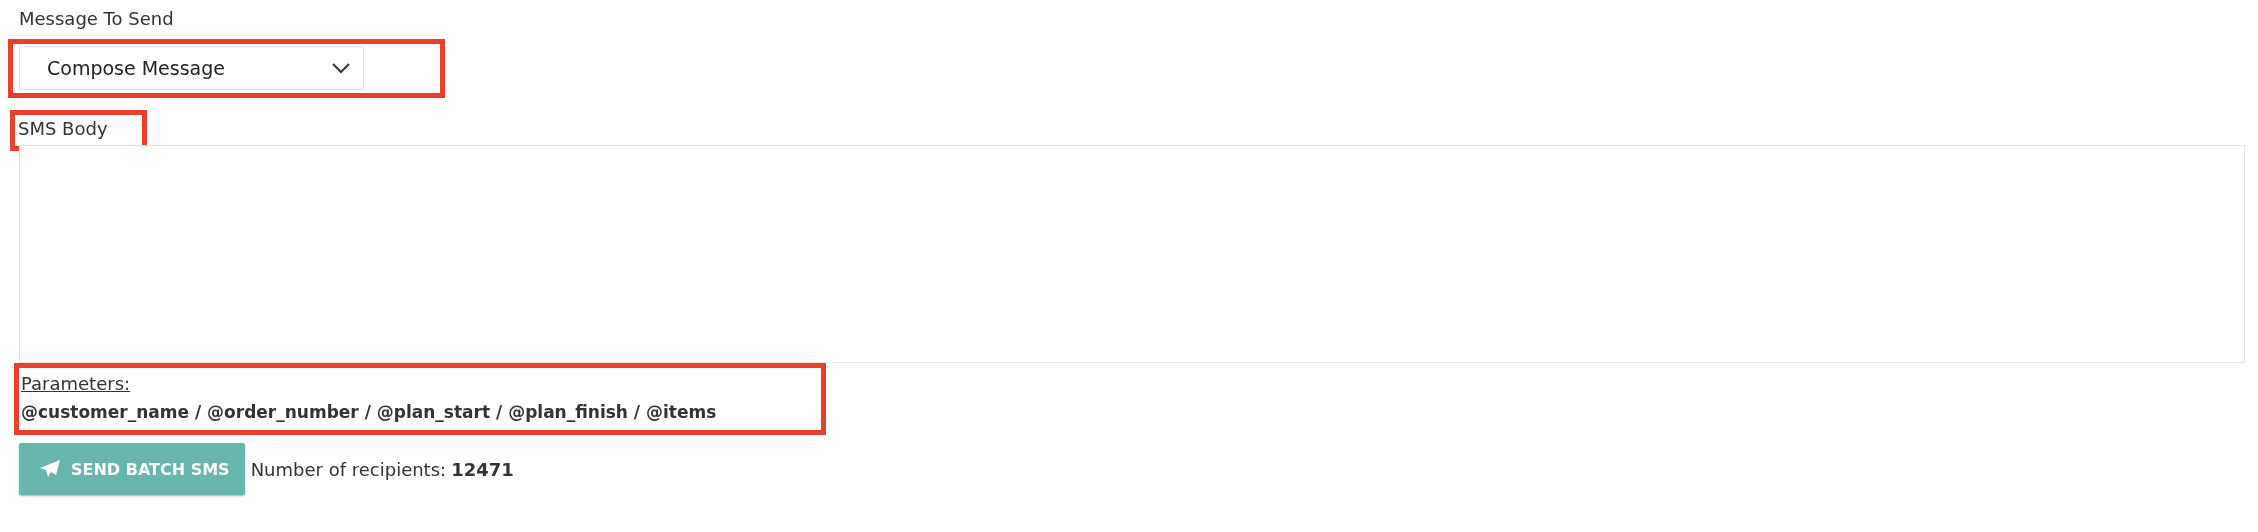 The width and height of the screenshot is (2258, 532). What do you see at coordinates (63, 128) in the screenshot?
I see `field-label: SMS Body` at bounding box center [63, 128].